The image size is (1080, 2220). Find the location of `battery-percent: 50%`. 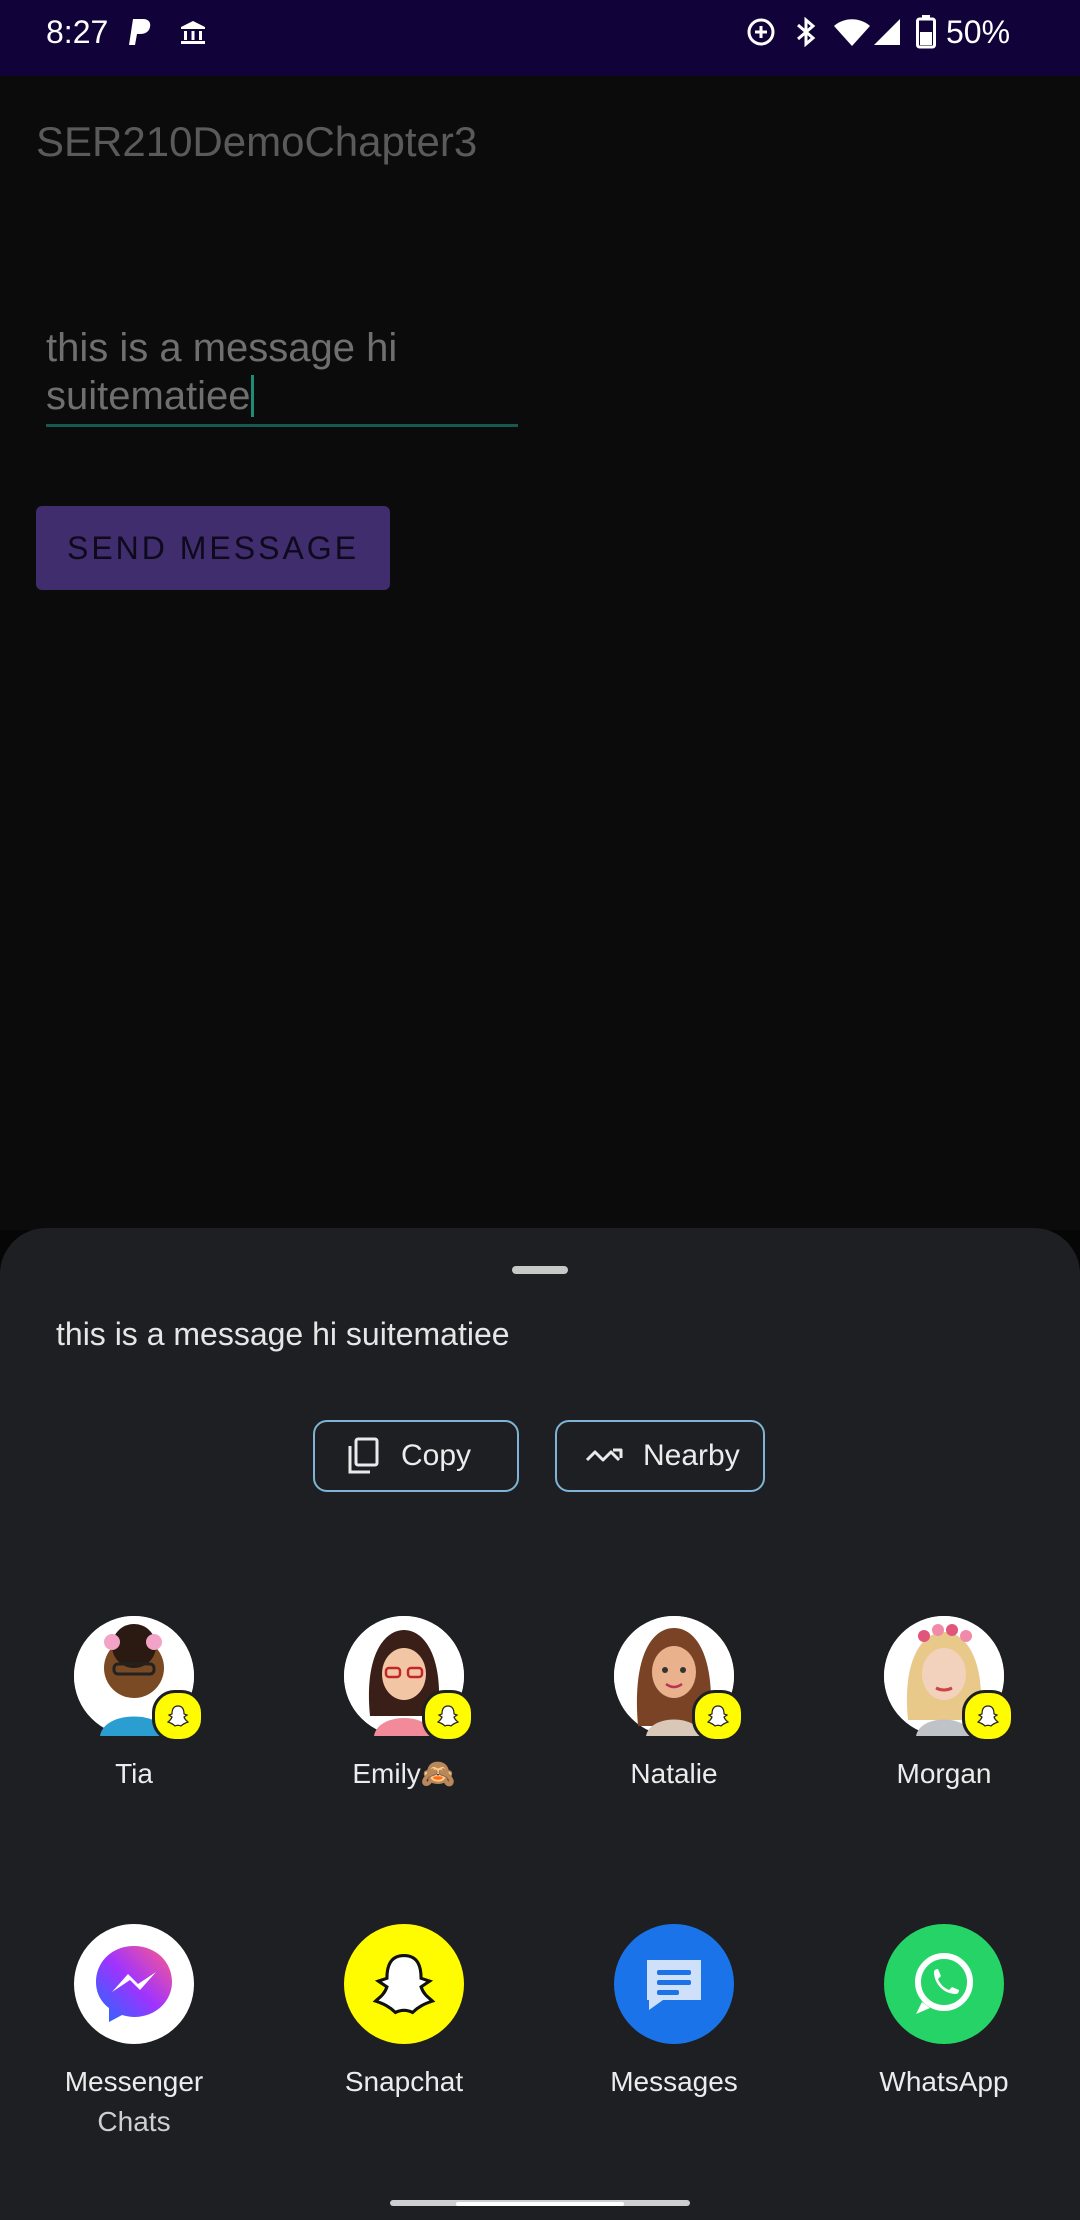

battery-percent: 50% is located at coordinates (978, 32).